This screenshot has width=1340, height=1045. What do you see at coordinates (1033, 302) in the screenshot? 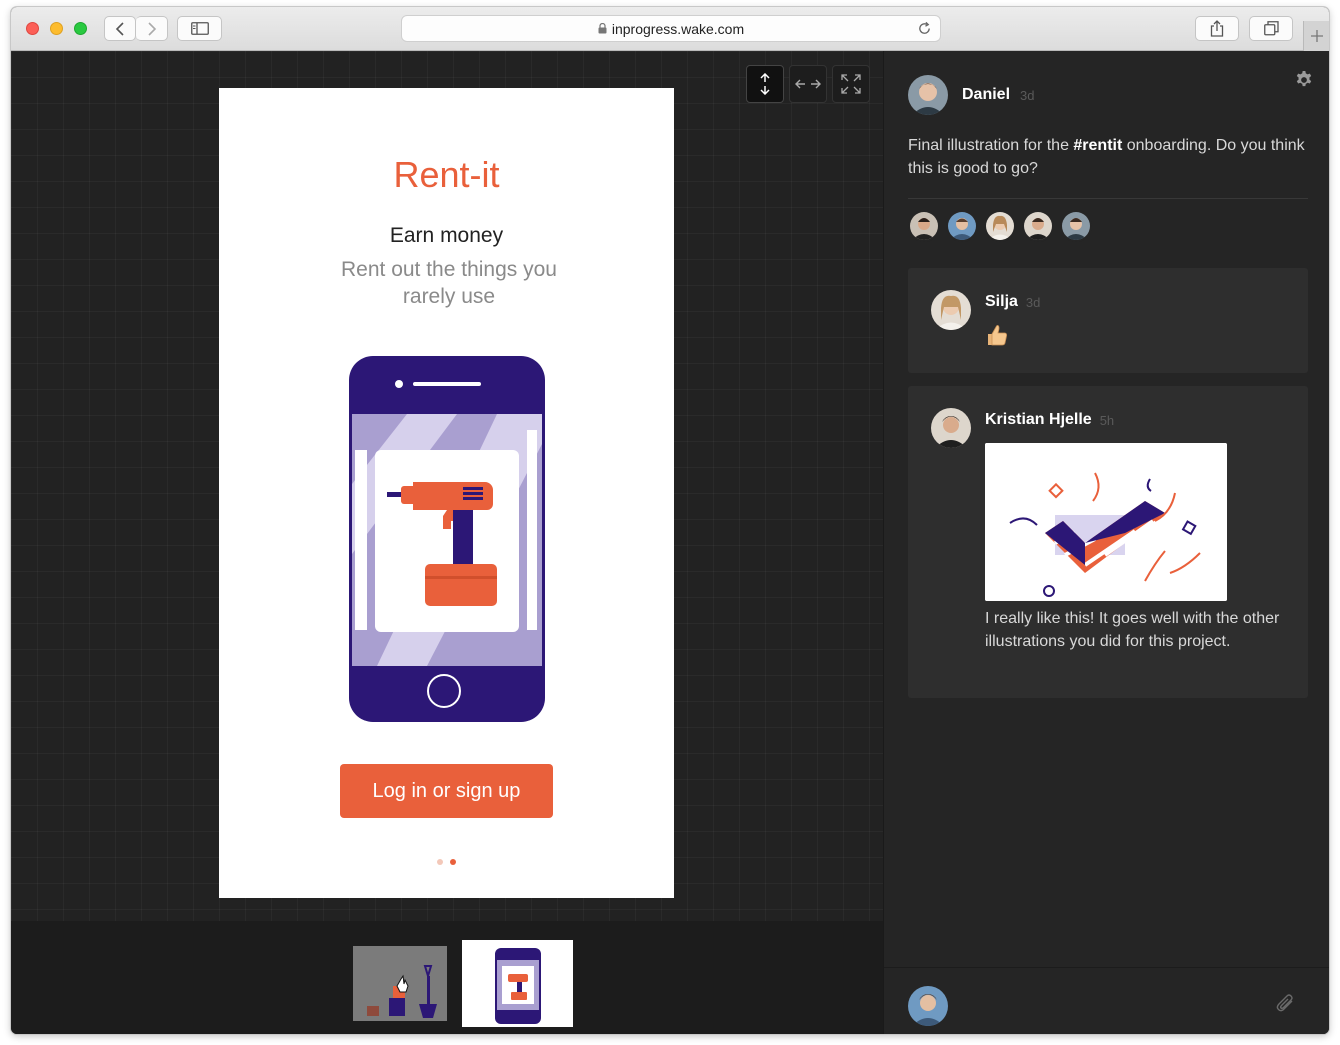
I see `comment-timestamp: 3d` at bounding box center [1033, 302].